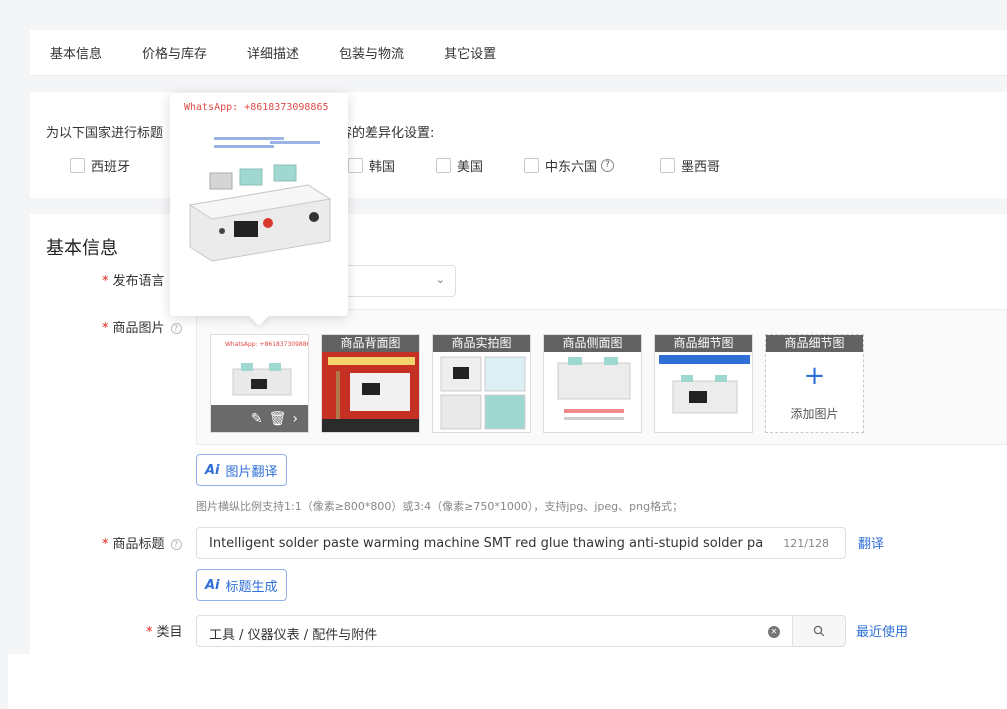  I want to click on tab-packaging: 包装与物流, so click(371, 52).